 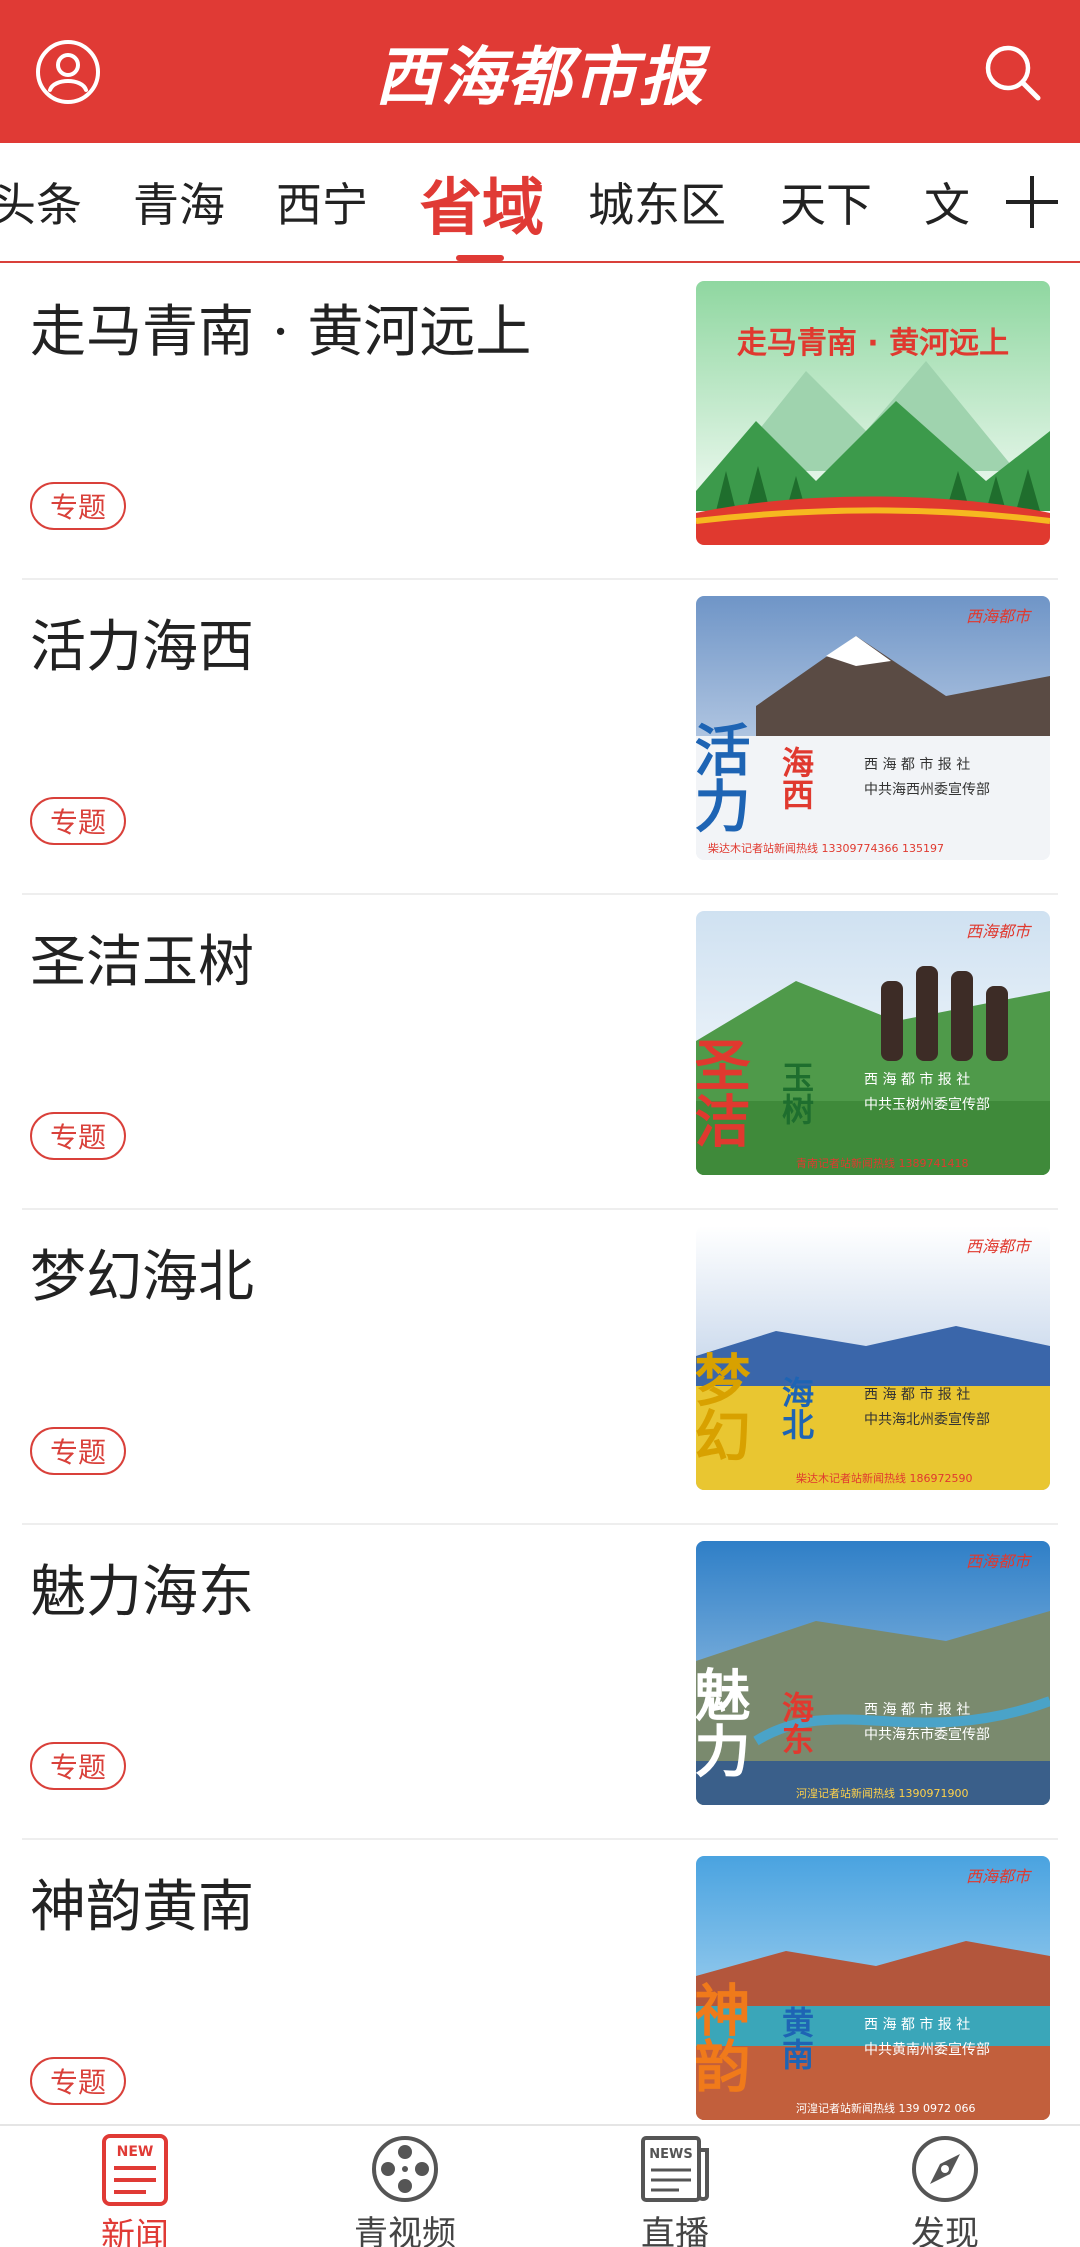 I want to click on thumbnail-region-text: 黄南, so click(x=796, y=2038).